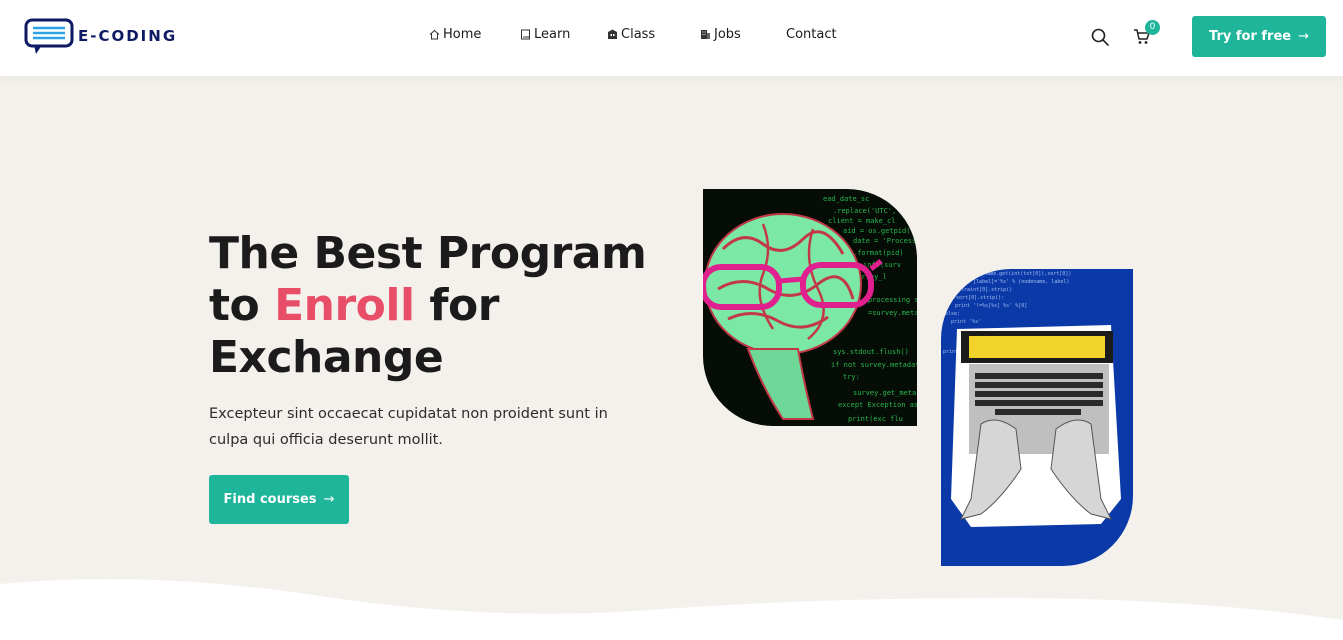 The height and width of the screenshot is (640, 1343). What do you see at coordinates (966, 322) in the screenshot?
I see `svg-text: print '%s'` at bounding box center [966, 322].